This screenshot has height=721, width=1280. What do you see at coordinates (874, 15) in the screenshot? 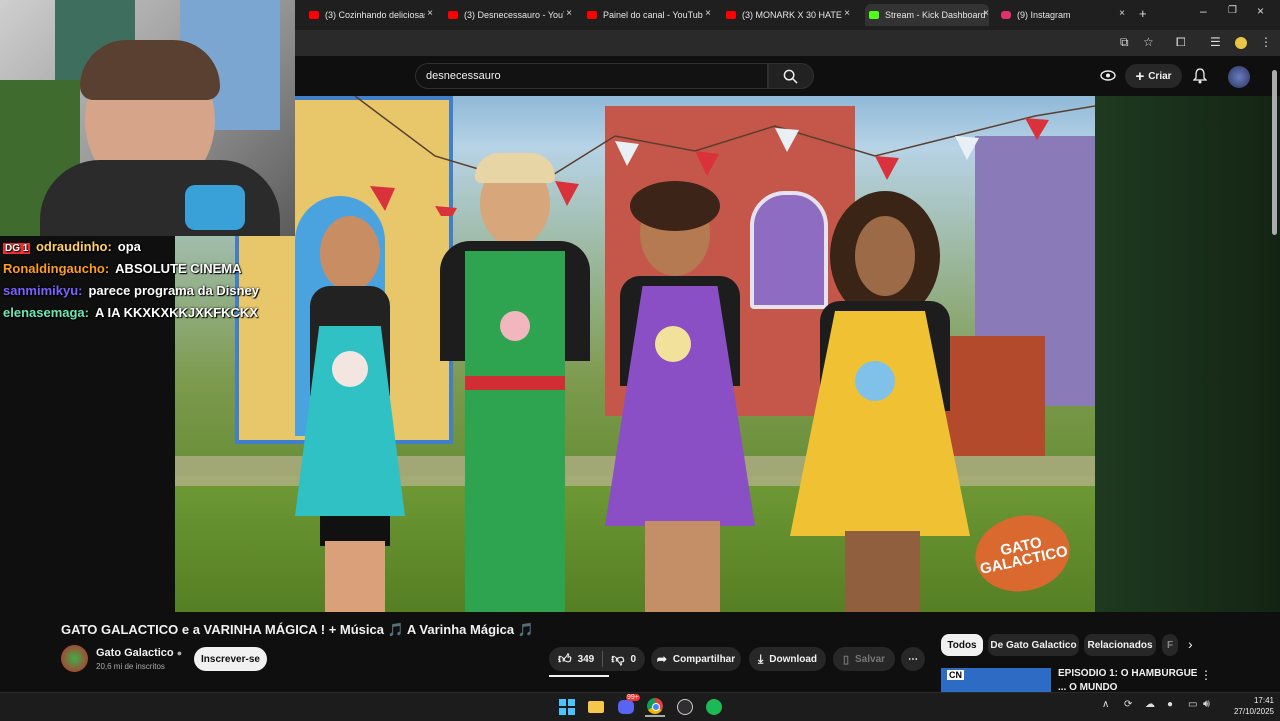
I see `kick-favicon-icon` at bounding box center [874, 15].